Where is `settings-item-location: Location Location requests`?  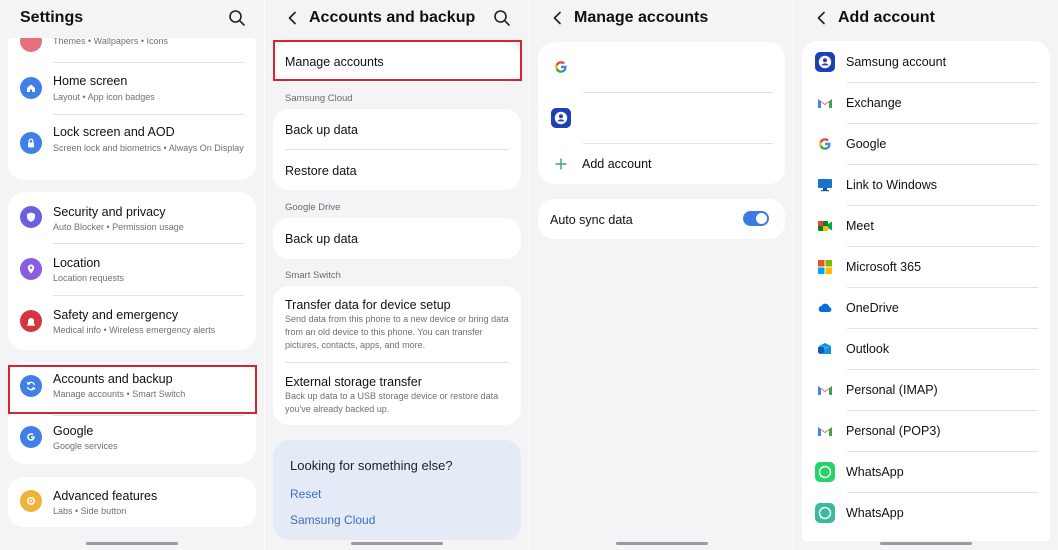 settings-item-location: Location Location requests is located at coordinates (132, 269).